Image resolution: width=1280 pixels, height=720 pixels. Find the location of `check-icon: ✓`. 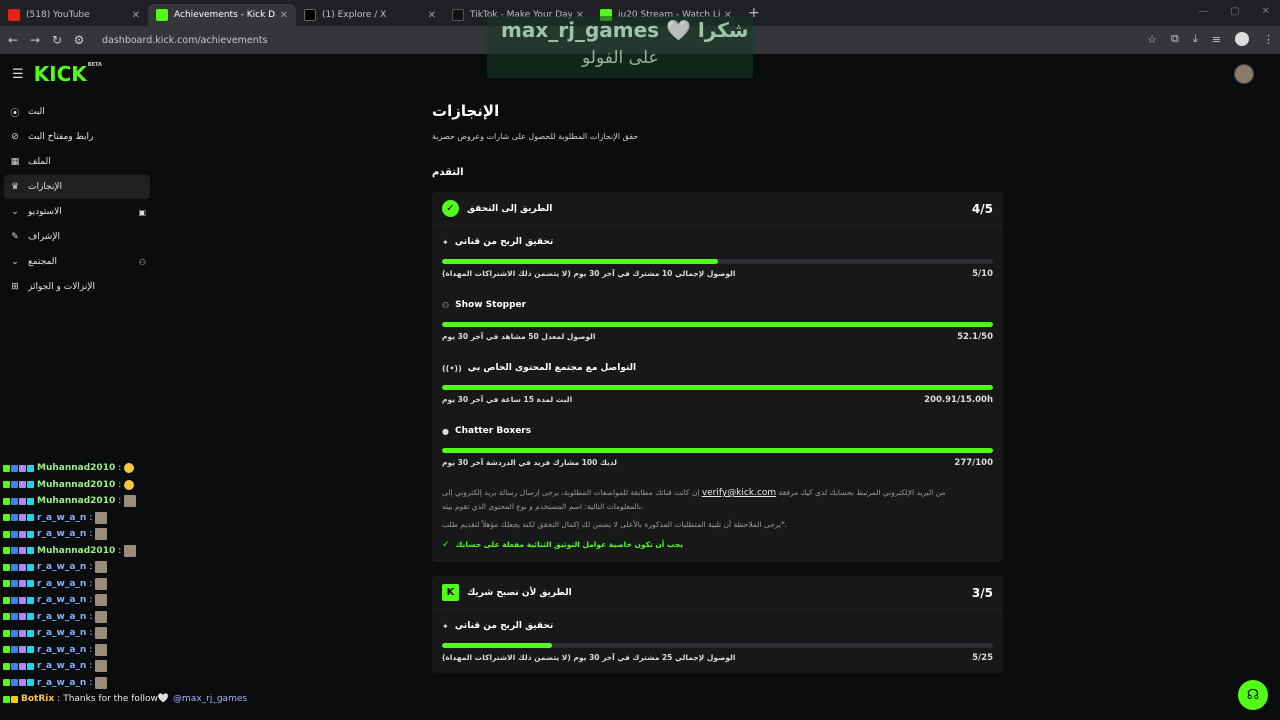

check-icon: ✓ is located at coordinates (446, 545).